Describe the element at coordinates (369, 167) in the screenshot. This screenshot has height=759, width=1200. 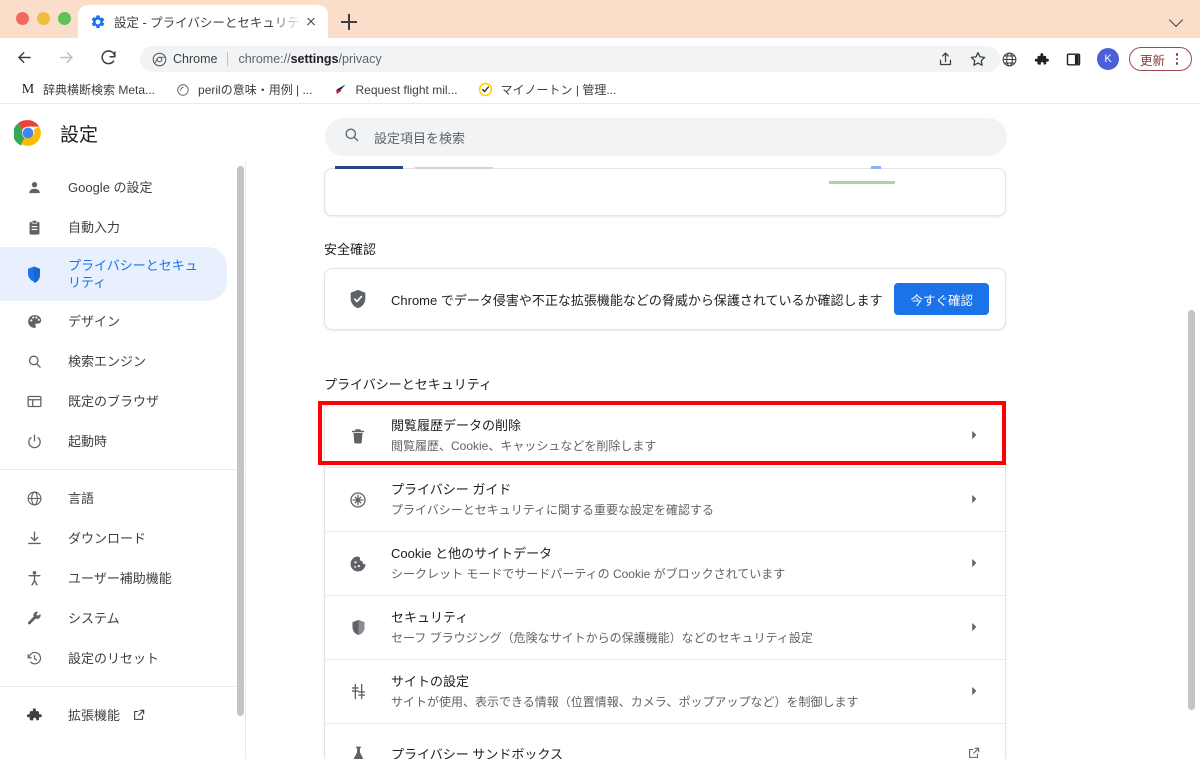
I see `card-fragment-blue` at that location.